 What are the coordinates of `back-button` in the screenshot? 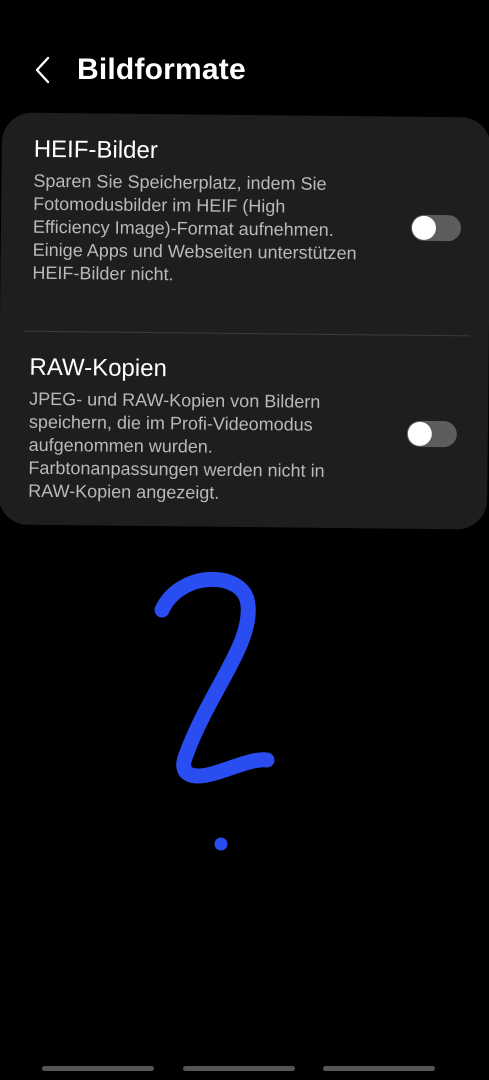 It's located at (42, 70).